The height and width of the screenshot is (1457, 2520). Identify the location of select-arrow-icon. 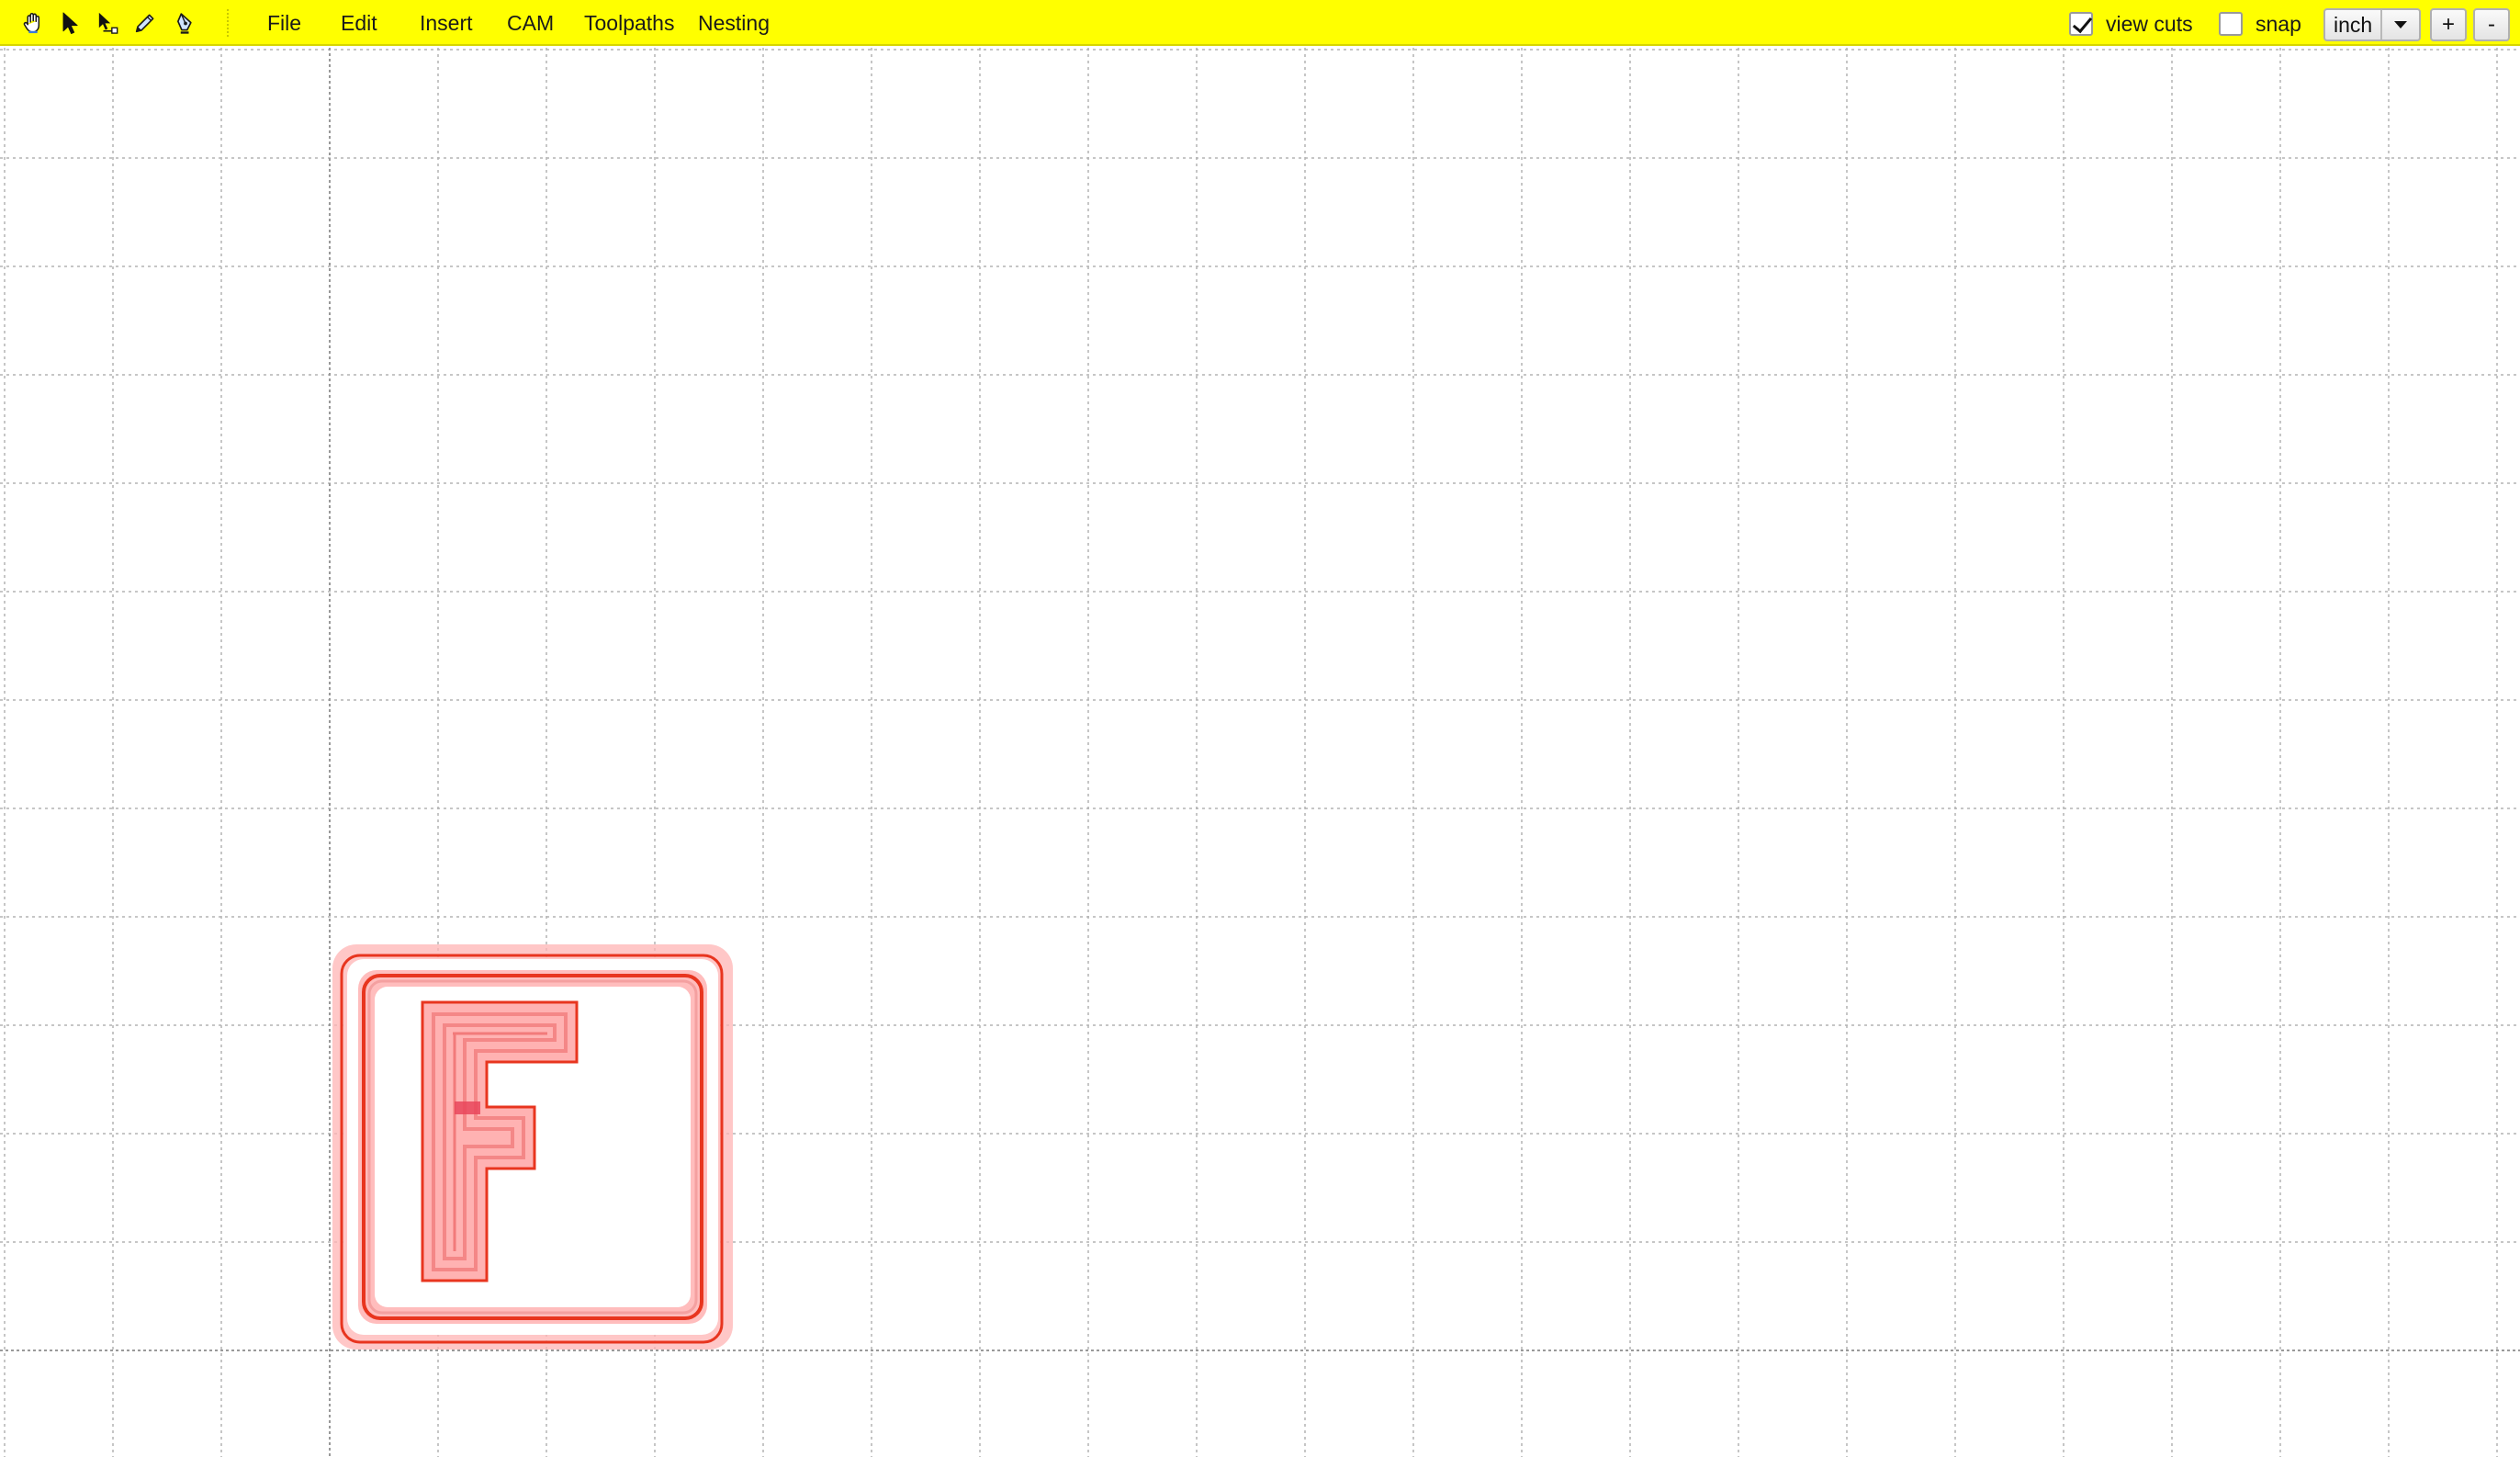
(69, 23).